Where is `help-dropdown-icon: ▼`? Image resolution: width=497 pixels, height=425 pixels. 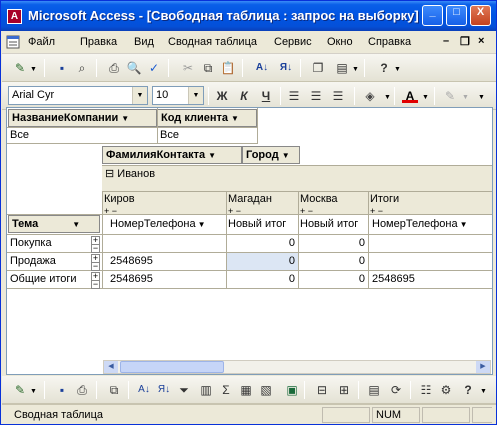
help-dropdown-icon: ▼ is located at coordinates (397, 69).